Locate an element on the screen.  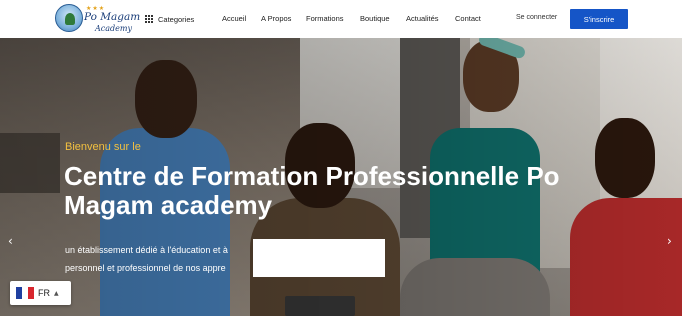
categories-menu: Categories is located at coordinates (169, 19).